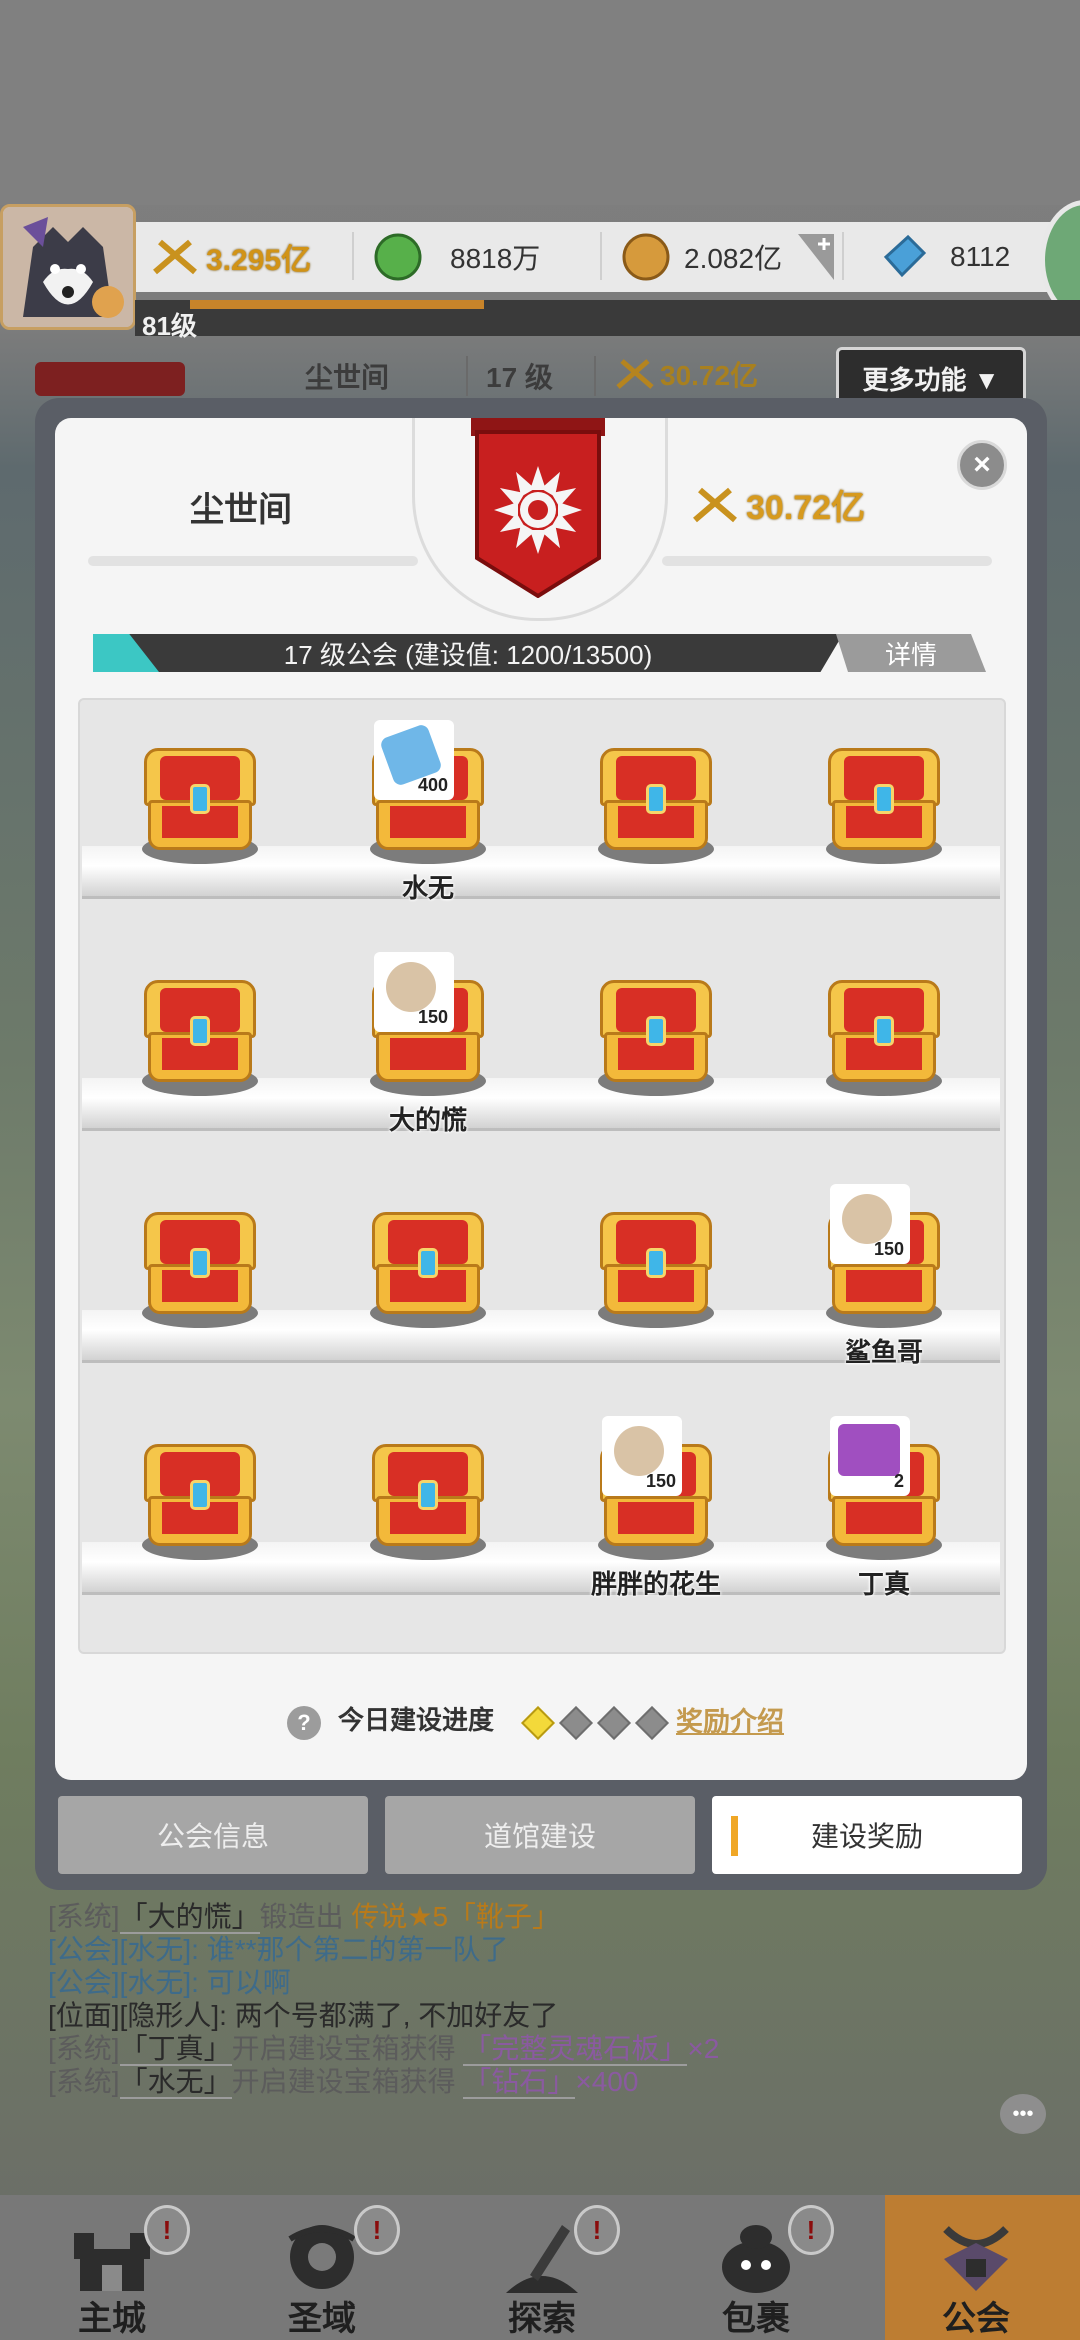 The height and width of the screenshot is (2340, 1080). What do you see at coordinates (867, 1835) in the screenshot?
I see `tab-building-rewards: 建设奖励` at bounding box center [867, 1835].